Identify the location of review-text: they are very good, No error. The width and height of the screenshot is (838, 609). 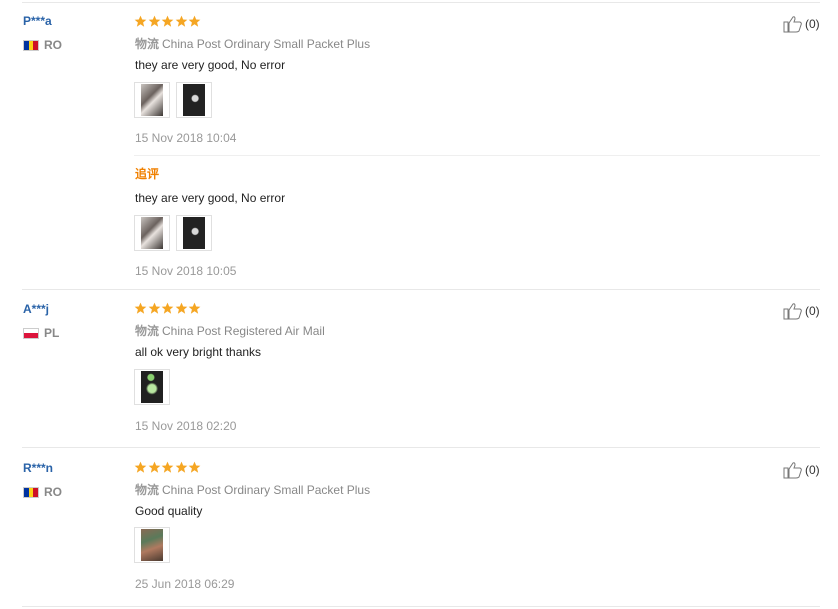
(210, 65).